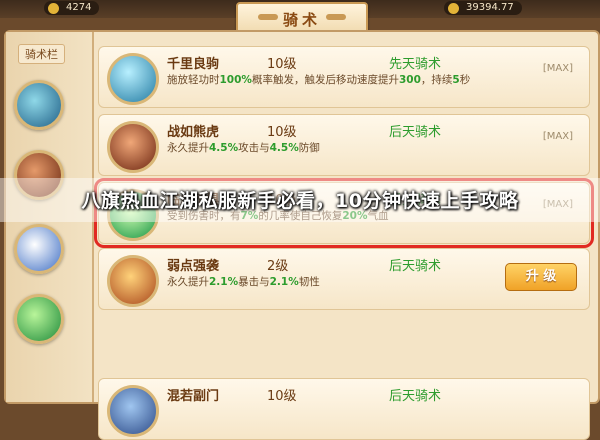 This screenshot has height=440, width=600. I want to click on currency-left: 4274, so click(72, 8).